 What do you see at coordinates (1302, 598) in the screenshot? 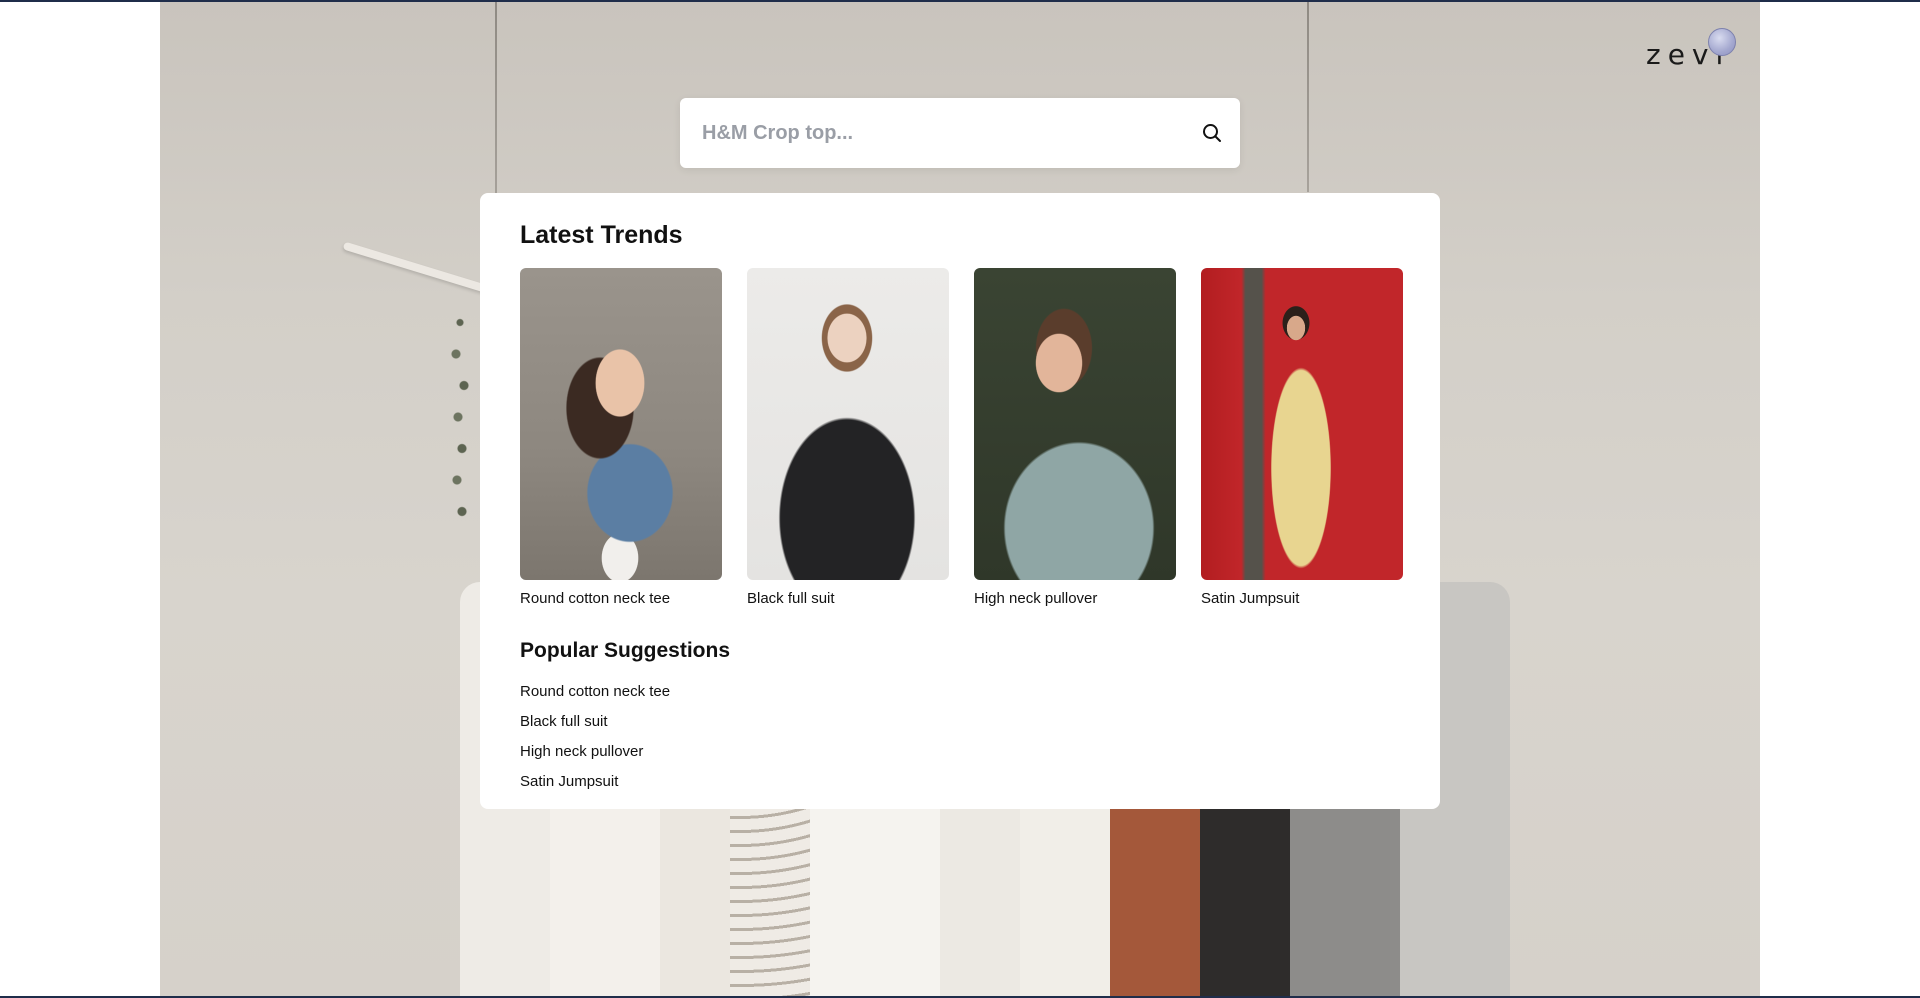
I see `trend-label: Satin Jumpsuit` at bounding box center [1302, 598].